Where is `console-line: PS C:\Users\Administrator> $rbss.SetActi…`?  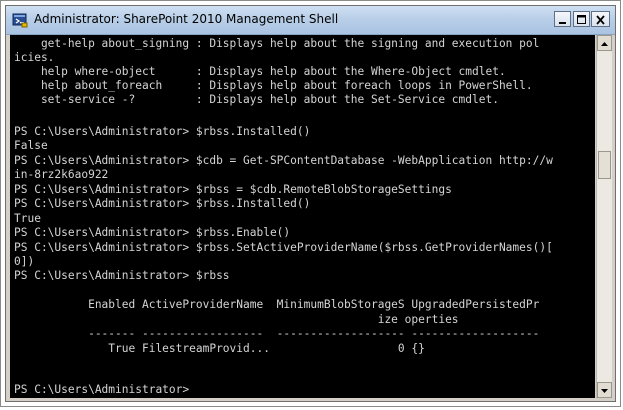 console-line: PS C:\Users\Administrator> $rbss.SetActi… is located at coordinates (283, 247).